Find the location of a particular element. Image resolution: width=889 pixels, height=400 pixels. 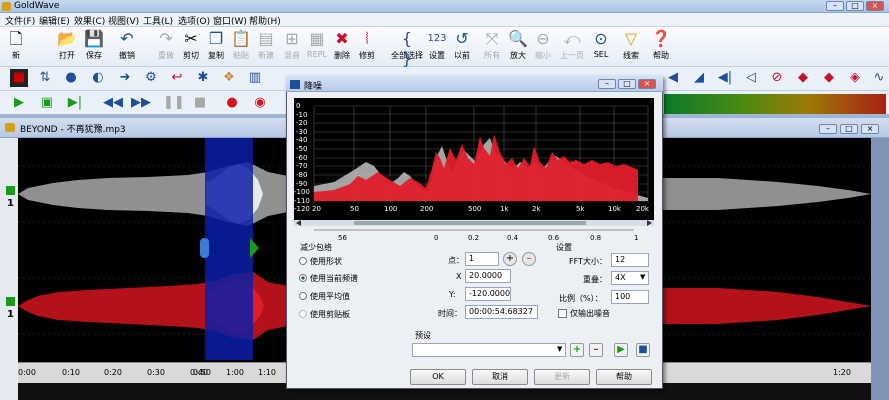

selection-region is located at coordinates (229, 249).